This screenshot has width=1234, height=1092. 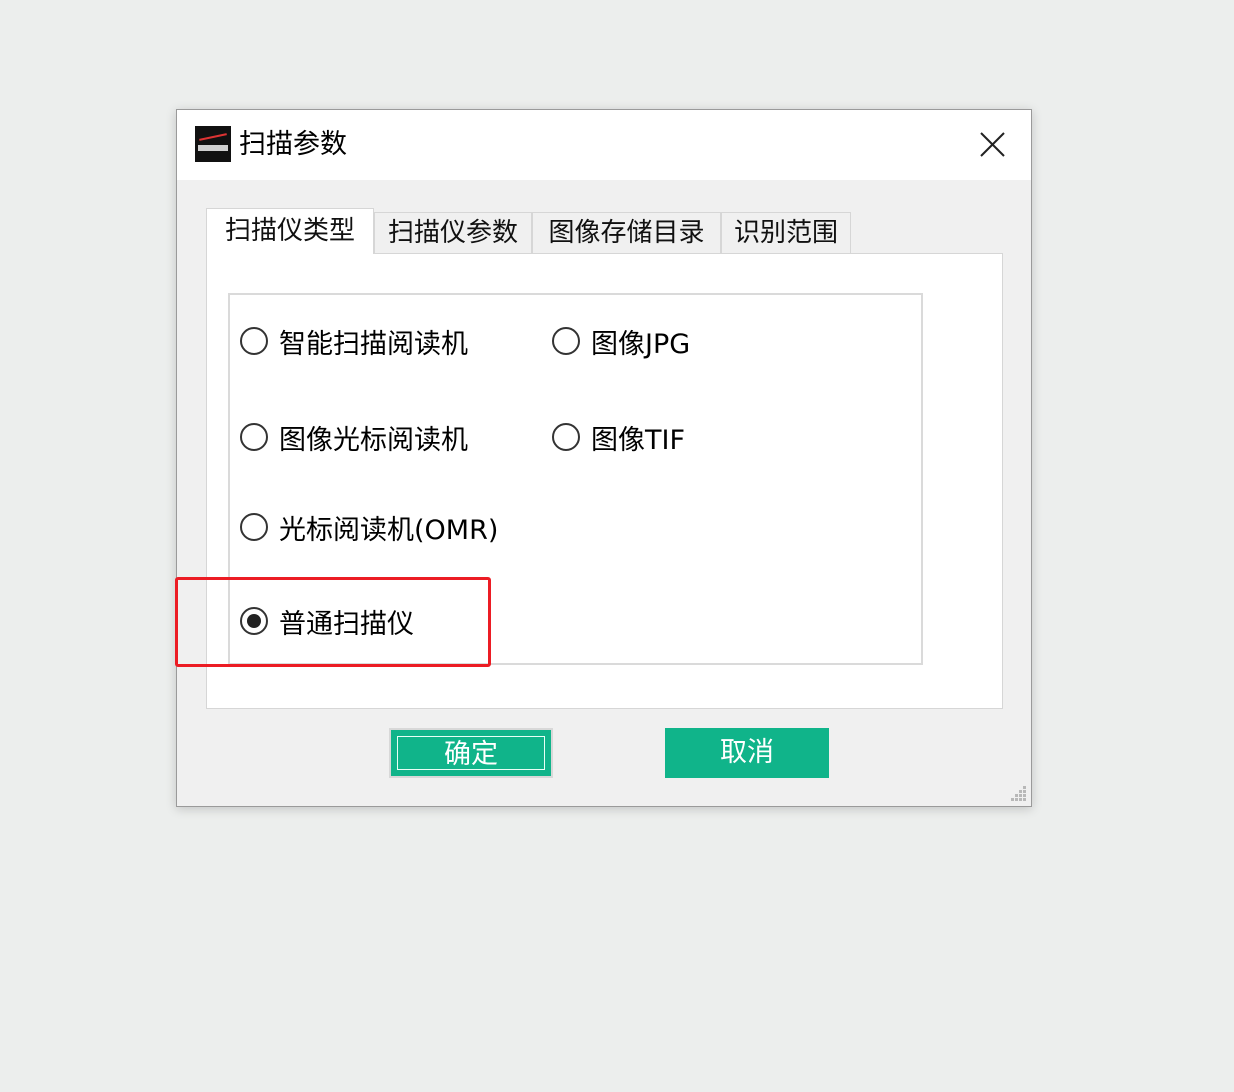 I want to click on app-logo-icon, so click(x=213, y=144).